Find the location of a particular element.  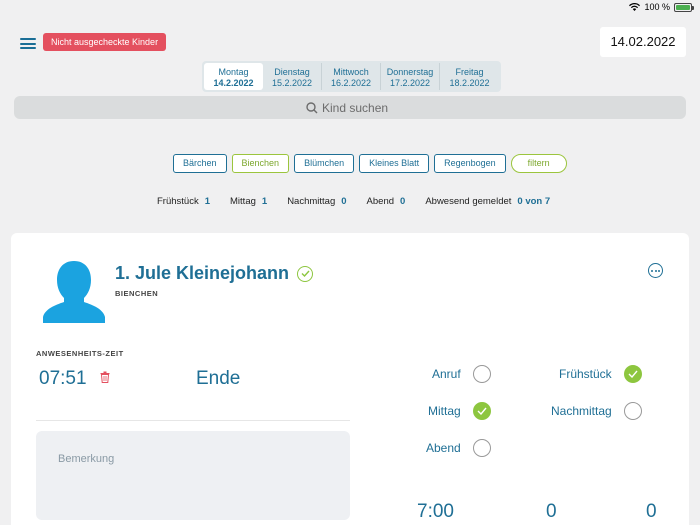

remark-input is located at coordinates (193, 475).